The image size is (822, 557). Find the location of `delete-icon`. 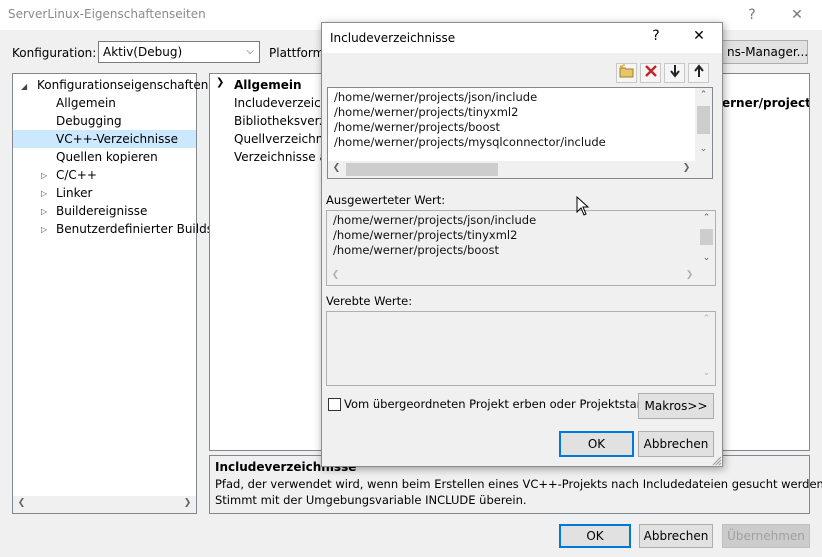

delete-icon is located at coordinates (650, 71).